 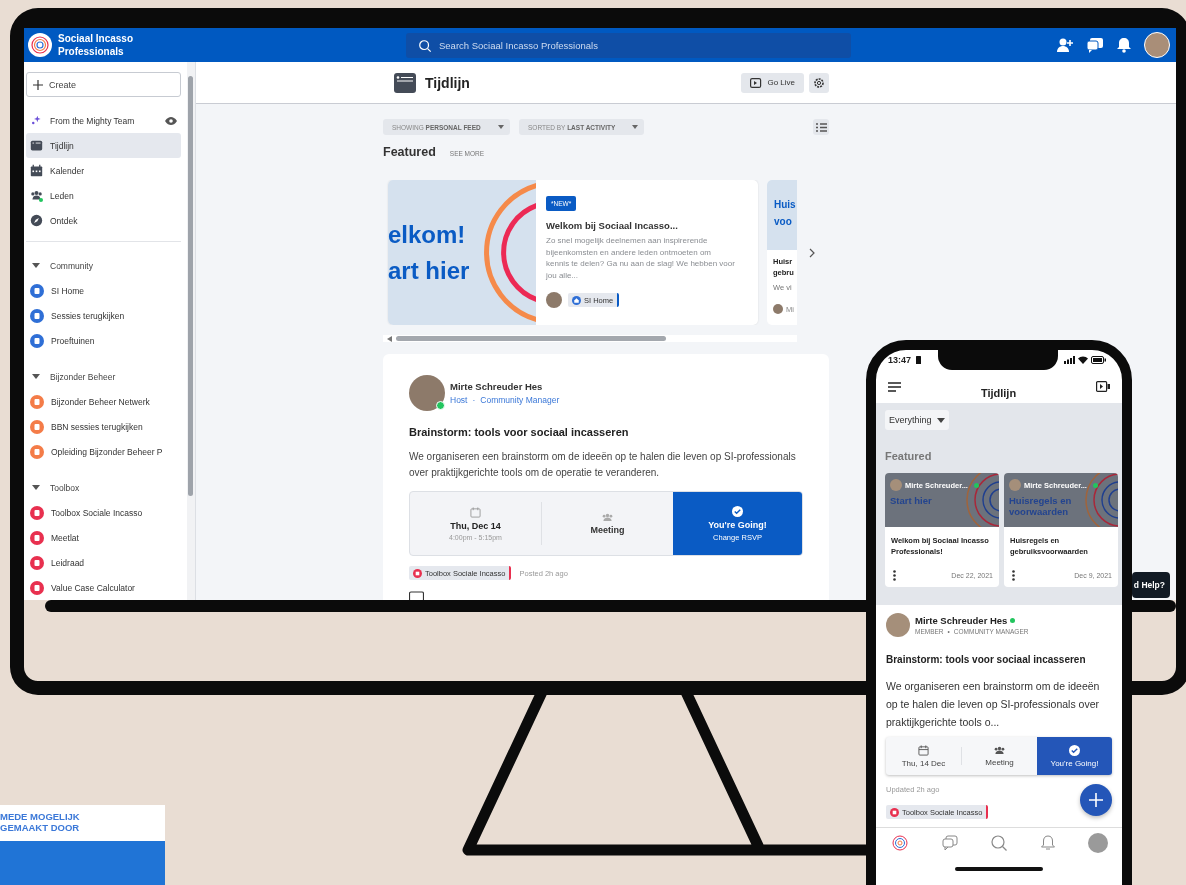 What do you see at coordinates (103, 562) in the screenshot?
I see `sidebar-item: Leidraad` at bounding box center [103, 562].